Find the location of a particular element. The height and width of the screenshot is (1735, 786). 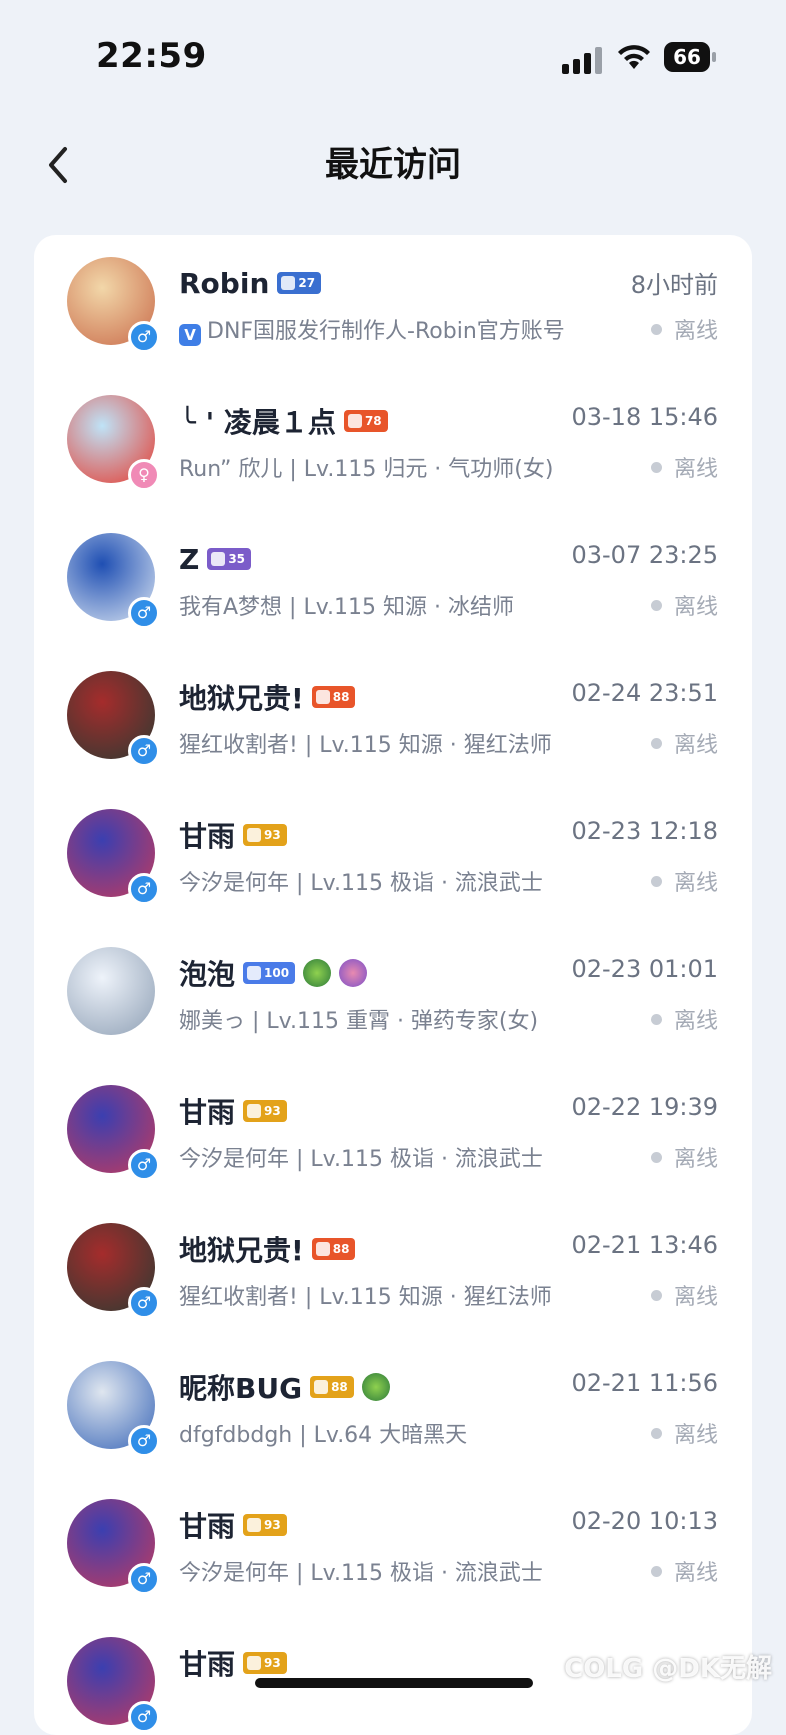

visit-time: 02-21 11:56 is located at coordinates (644, 1383).